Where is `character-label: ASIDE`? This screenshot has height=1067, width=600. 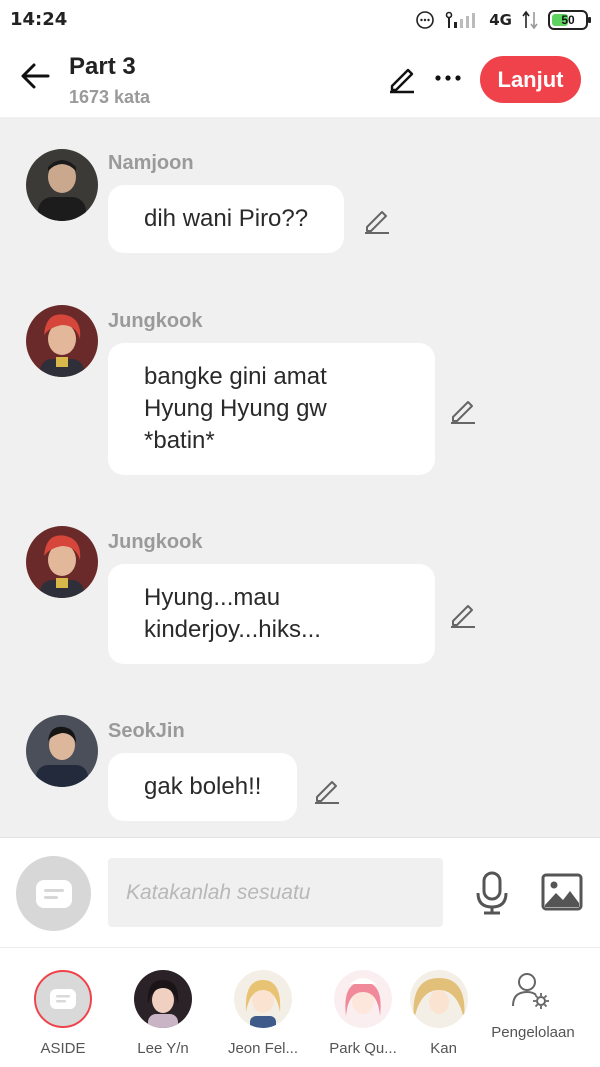
character-label: ASIDE is located at coordinates (63, 1048).